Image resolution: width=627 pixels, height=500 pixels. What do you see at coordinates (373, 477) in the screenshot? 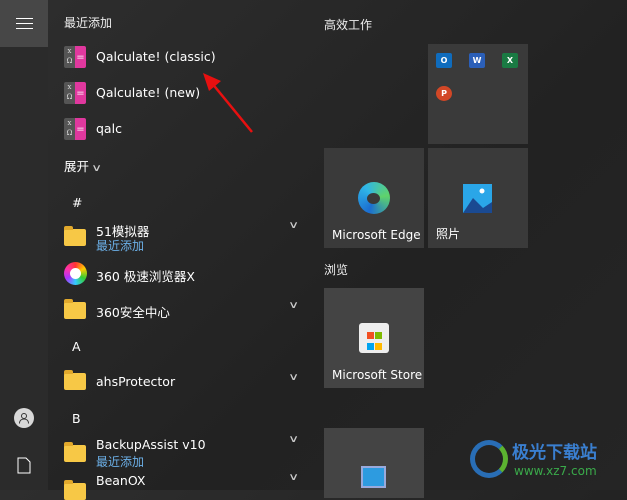
I see `control-panel-icon` at bounding box center [373, 477].